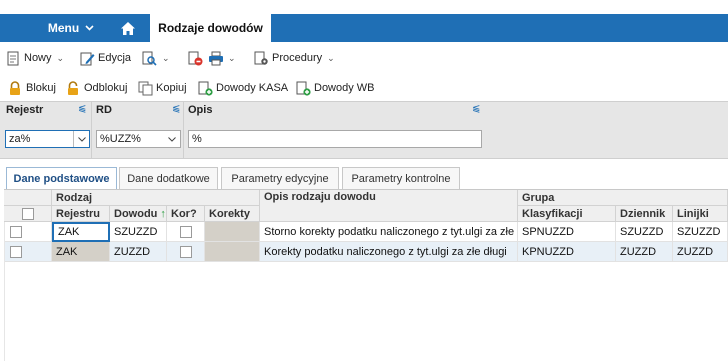 The width and height of the screenshot is (728, 361). What do you see at coordinates (567, 252) in the screenshot?
I see `cell-klasyfikacja: KPNUZZD` at bounding box center [567, 252].